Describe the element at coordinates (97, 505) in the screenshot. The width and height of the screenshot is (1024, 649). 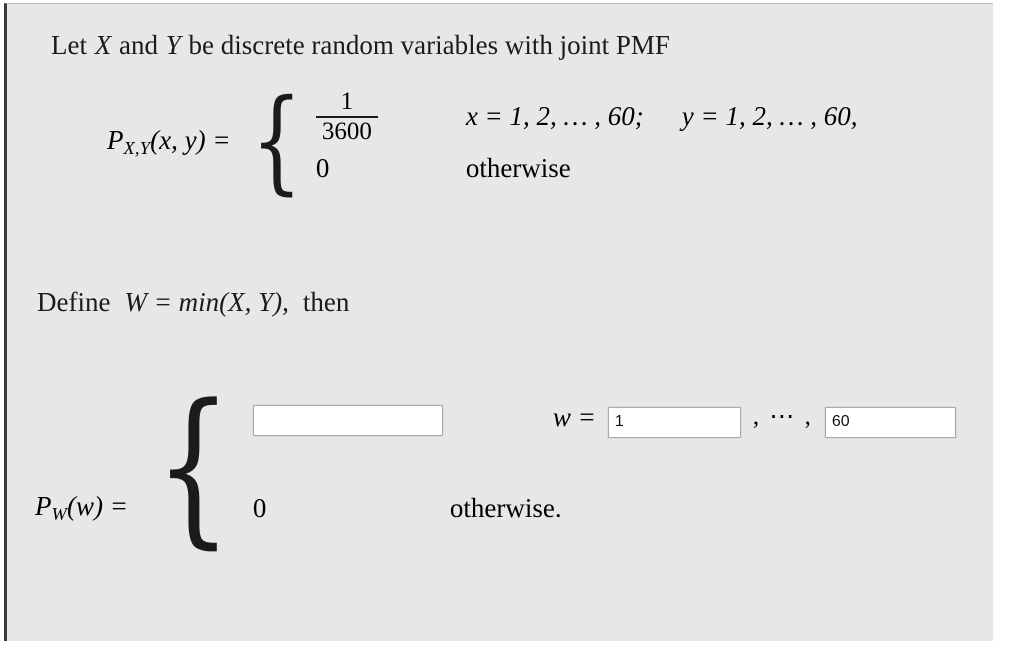
I see `answer-pmf-arguments: (w) =` at that location.